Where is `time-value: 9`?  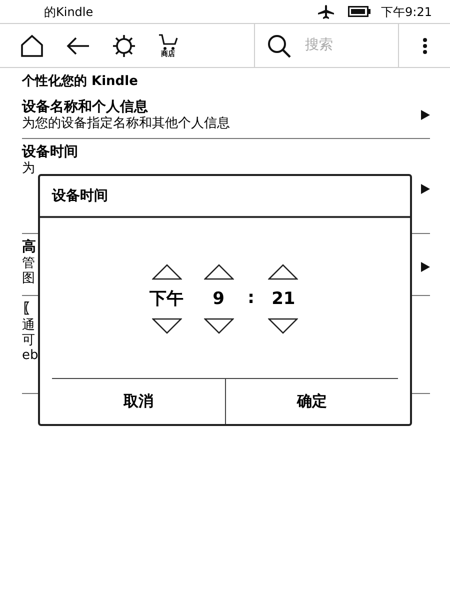
time-value: 9 is located at coordinates (218, 299).